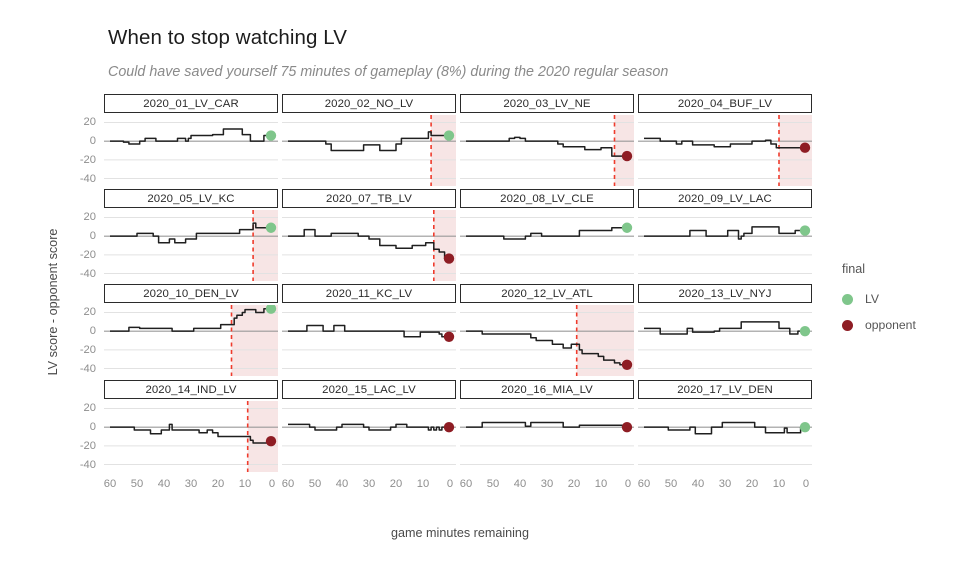  Describe the element at coordinates (53, 302) in the screenshot. I see `y-axis-label: LV score - opponent score` at that location.